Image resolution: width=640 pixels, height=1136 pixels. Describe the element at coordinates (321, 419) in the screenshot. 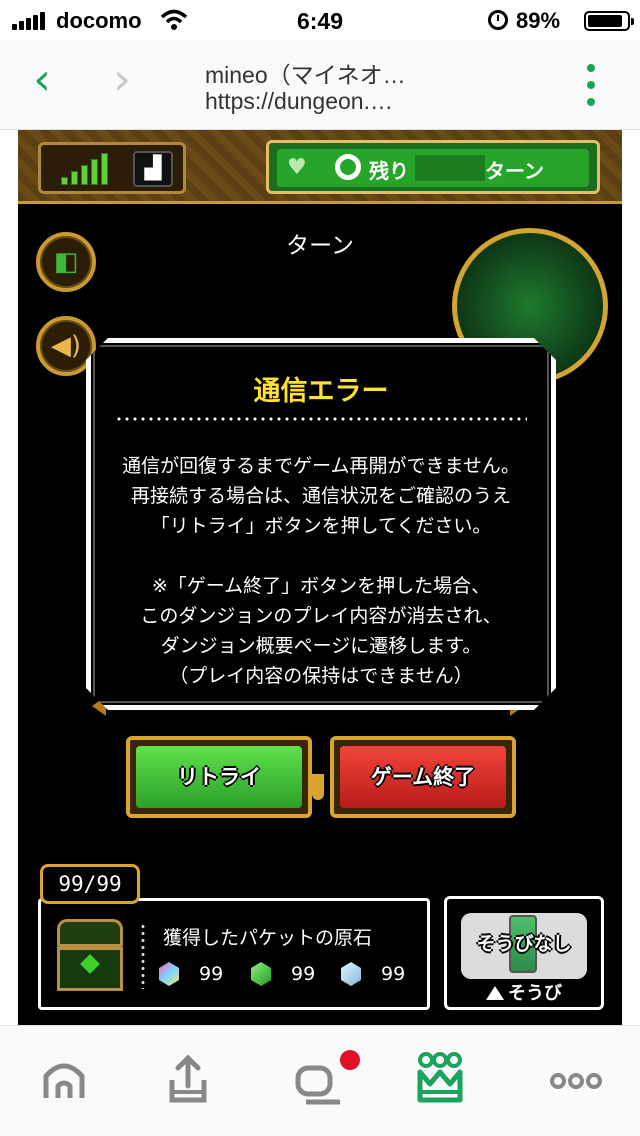

I see `dotted-divider` at that location.